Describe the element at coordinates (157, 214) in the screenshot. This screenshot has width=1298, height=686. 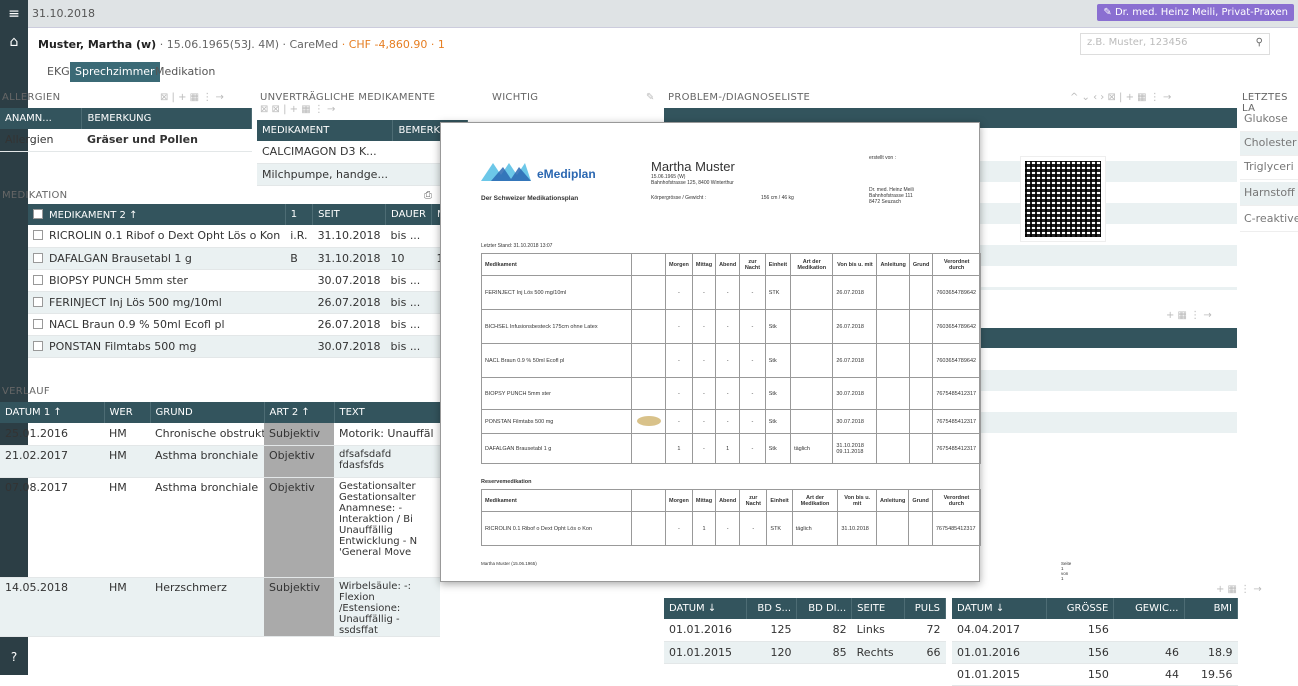
I see `col-header: MEDIKAMENT 2 ↑` at that location.